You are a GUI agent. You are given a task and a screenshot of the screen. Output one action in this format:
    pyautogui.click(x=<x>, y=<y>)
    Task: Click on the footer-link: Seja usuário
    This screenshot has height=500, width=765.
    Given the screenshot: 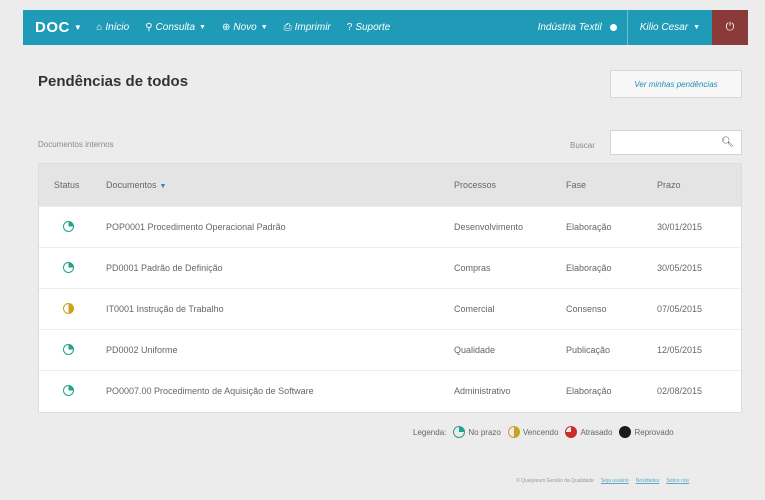 What is the action you would take?
    pyautogui.click(x=615, y=481)
    